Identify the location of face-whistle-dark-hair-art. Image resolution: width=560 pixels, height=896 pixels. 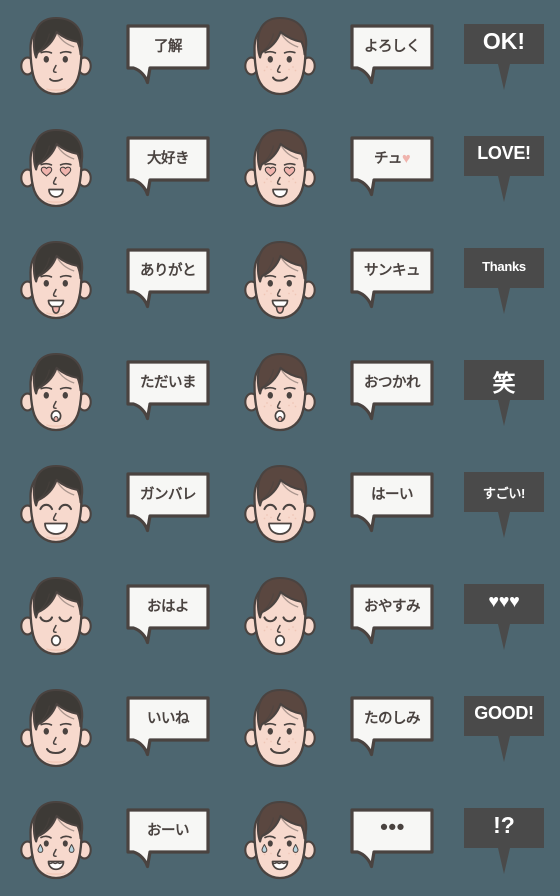
(56, 392).